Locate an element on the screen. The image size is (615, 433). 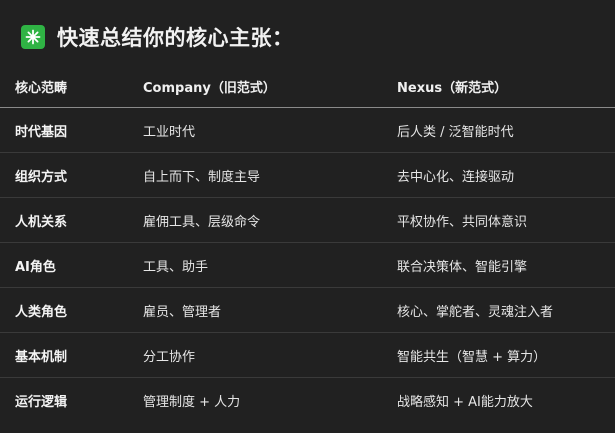
nexus-cell: 战略感知 + AI能力放大 is located at coordinates (465, 402).